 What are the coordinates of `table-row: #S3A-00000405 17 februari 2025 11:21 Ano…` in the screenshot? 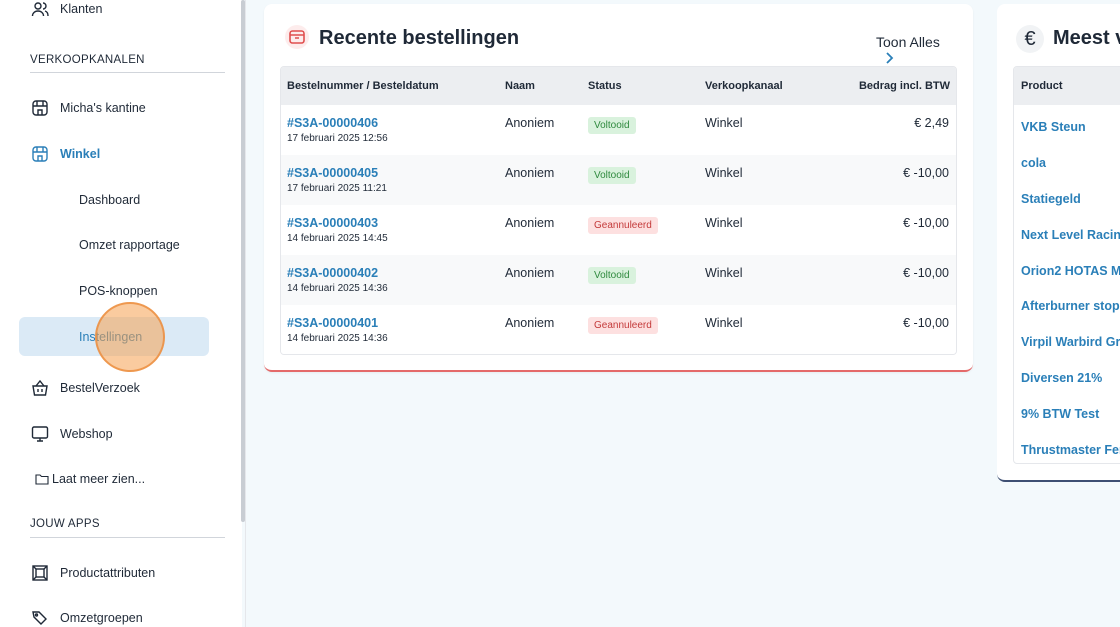 It's located at (618, 180).